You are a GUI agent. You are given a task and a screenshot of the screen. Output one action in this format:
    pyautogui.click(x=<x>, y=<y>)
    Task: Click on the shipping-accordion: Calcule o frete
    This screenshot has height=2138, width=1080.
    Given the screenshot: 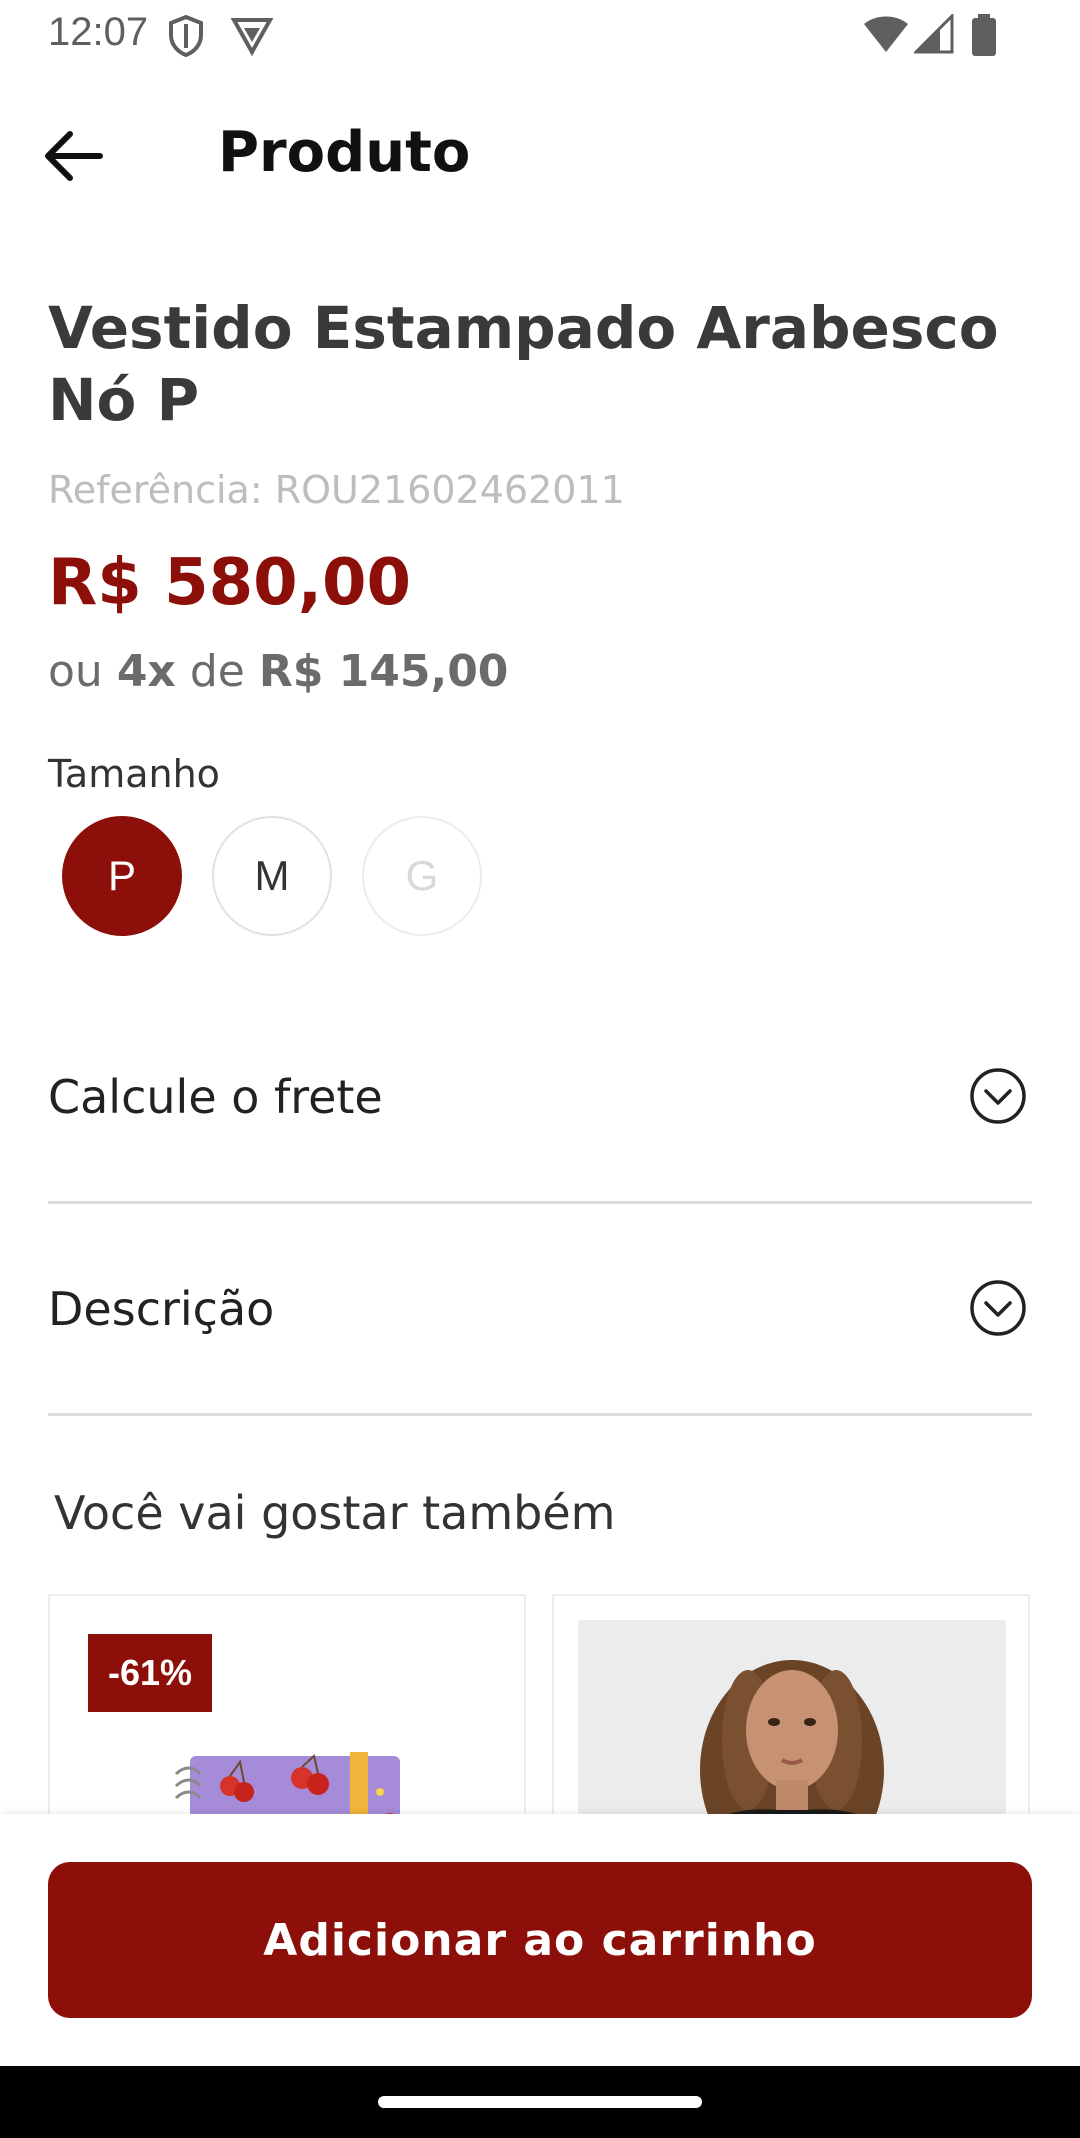 What is the action you would take?
    pyautogui.click(x=540, y=1125)
    